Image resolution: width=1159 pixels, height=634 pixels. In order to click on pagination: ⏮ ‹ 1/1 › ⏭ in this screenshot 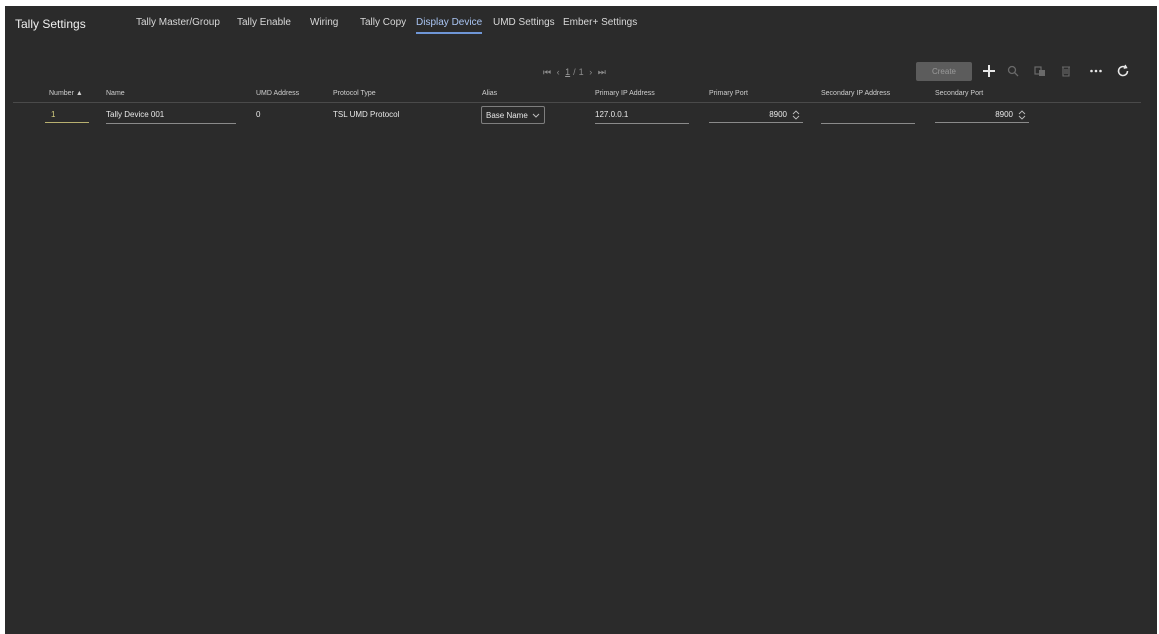, I will do `click(576, 72)`.